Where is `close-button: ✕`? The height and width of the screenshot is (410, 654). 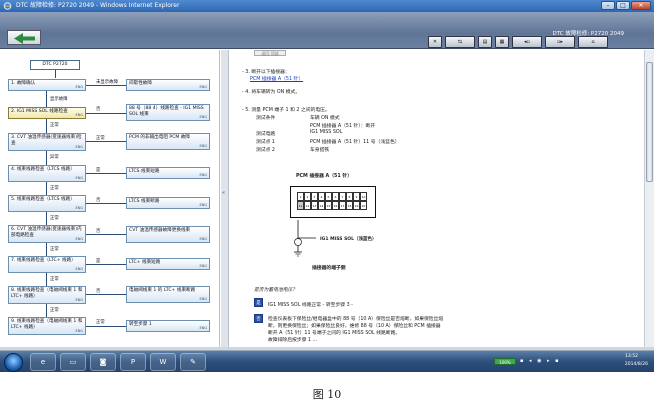
close-button: ✕ is located at coordinates (641, 5).